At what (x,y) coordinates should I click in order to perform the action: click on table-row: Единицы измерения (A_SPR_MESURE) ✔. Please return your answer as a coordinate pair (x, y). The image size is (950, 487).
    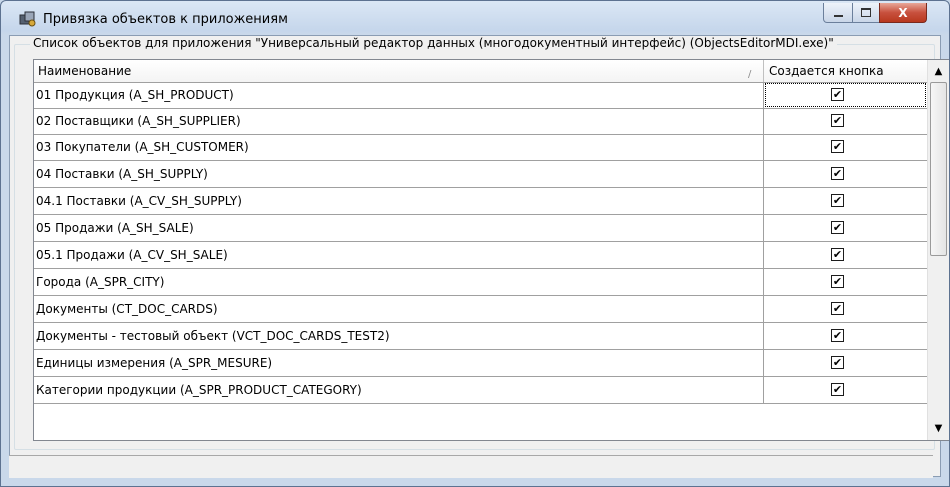
    Looking at the image, I should click on (480, 363).